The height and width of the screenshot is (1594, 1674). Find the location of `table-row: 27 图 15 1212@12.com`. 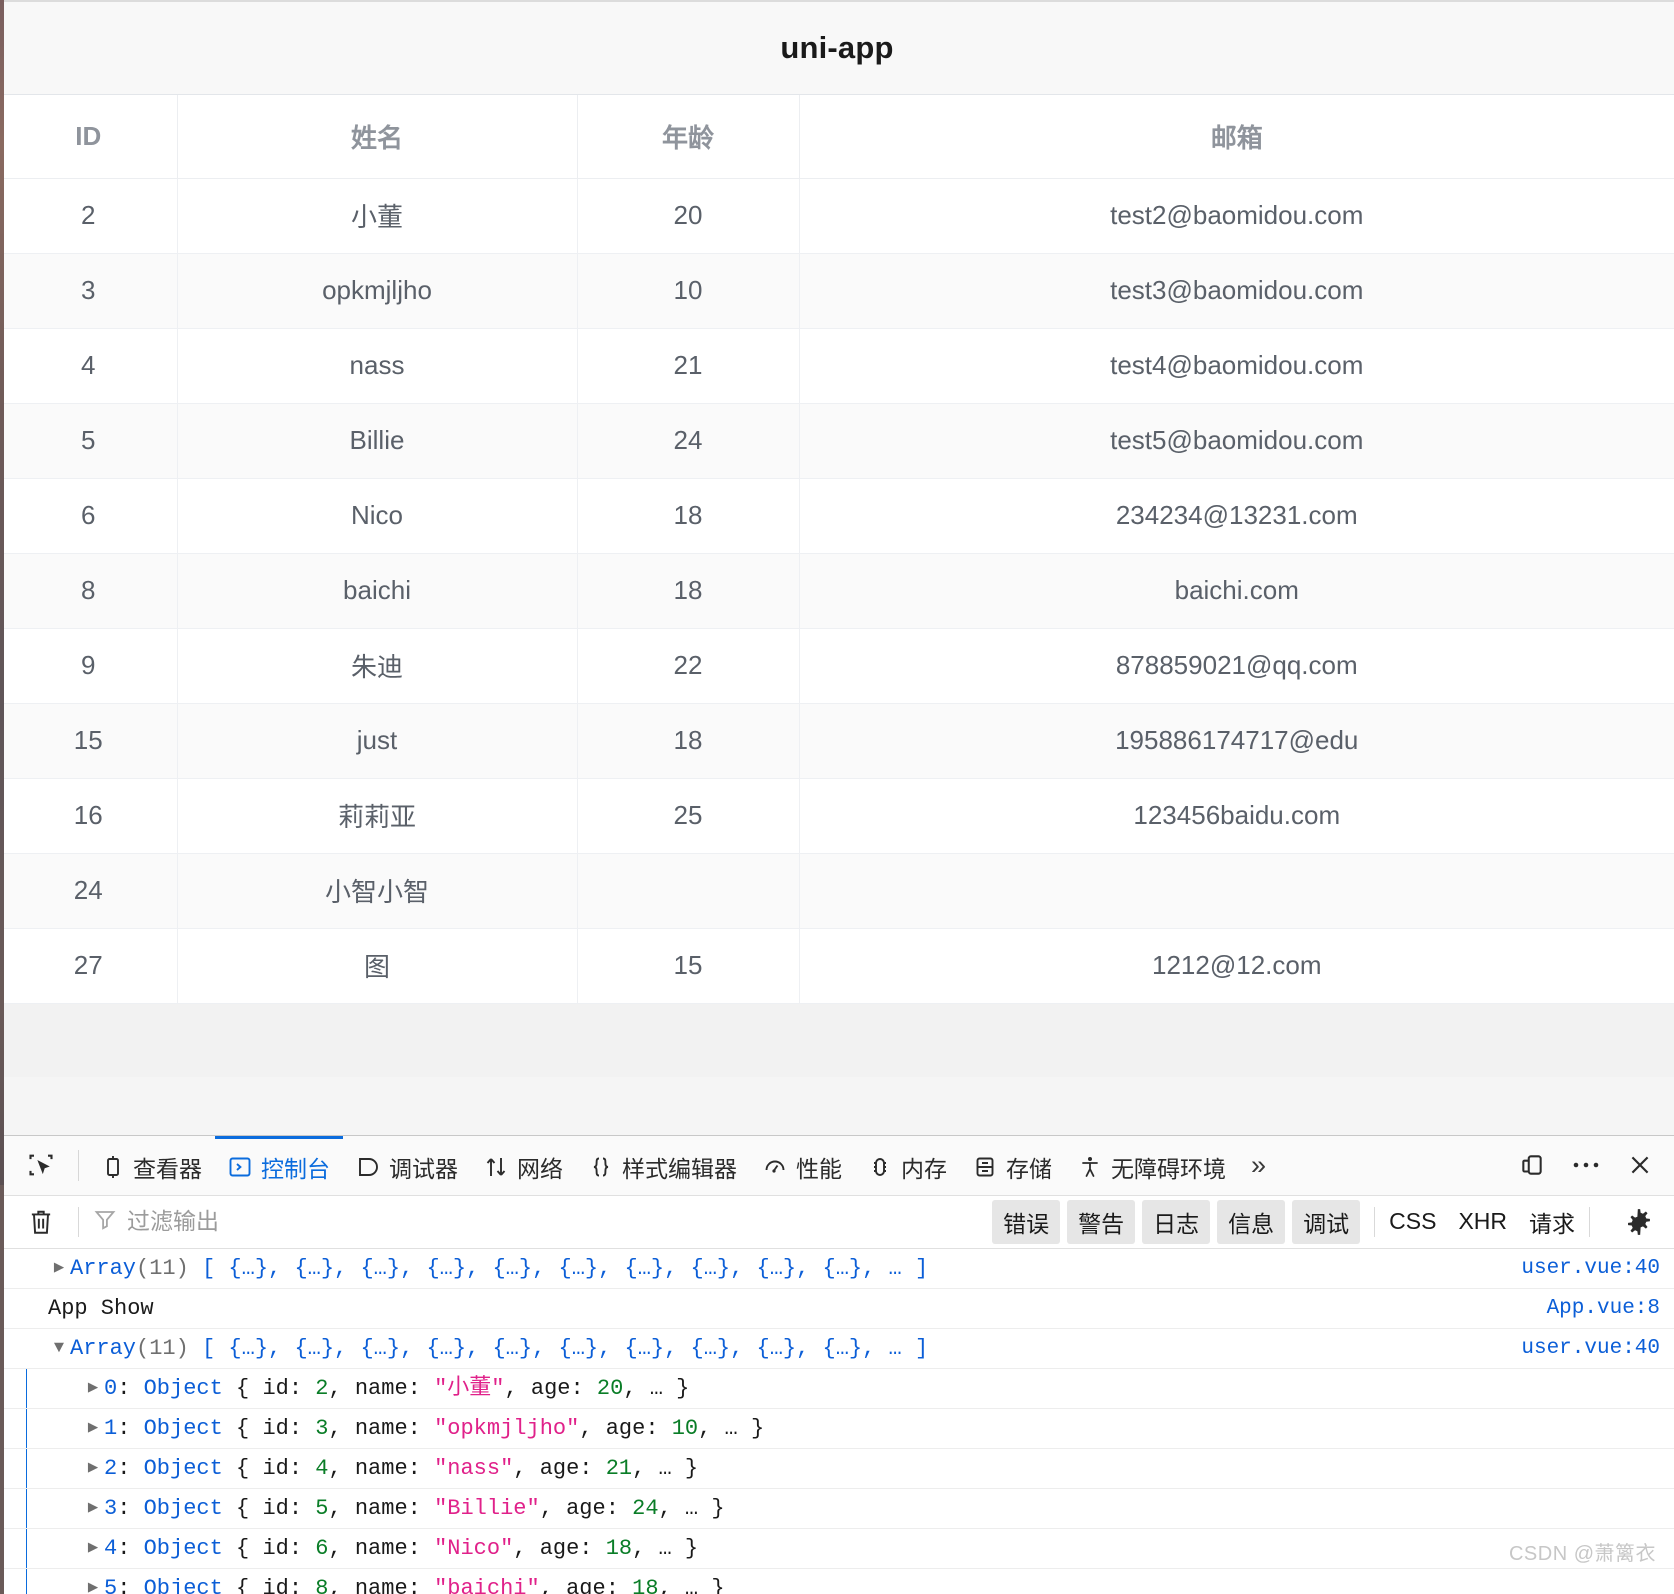

table-row: 27 图 15 1212@12.com is located at coordinates (837, 966).